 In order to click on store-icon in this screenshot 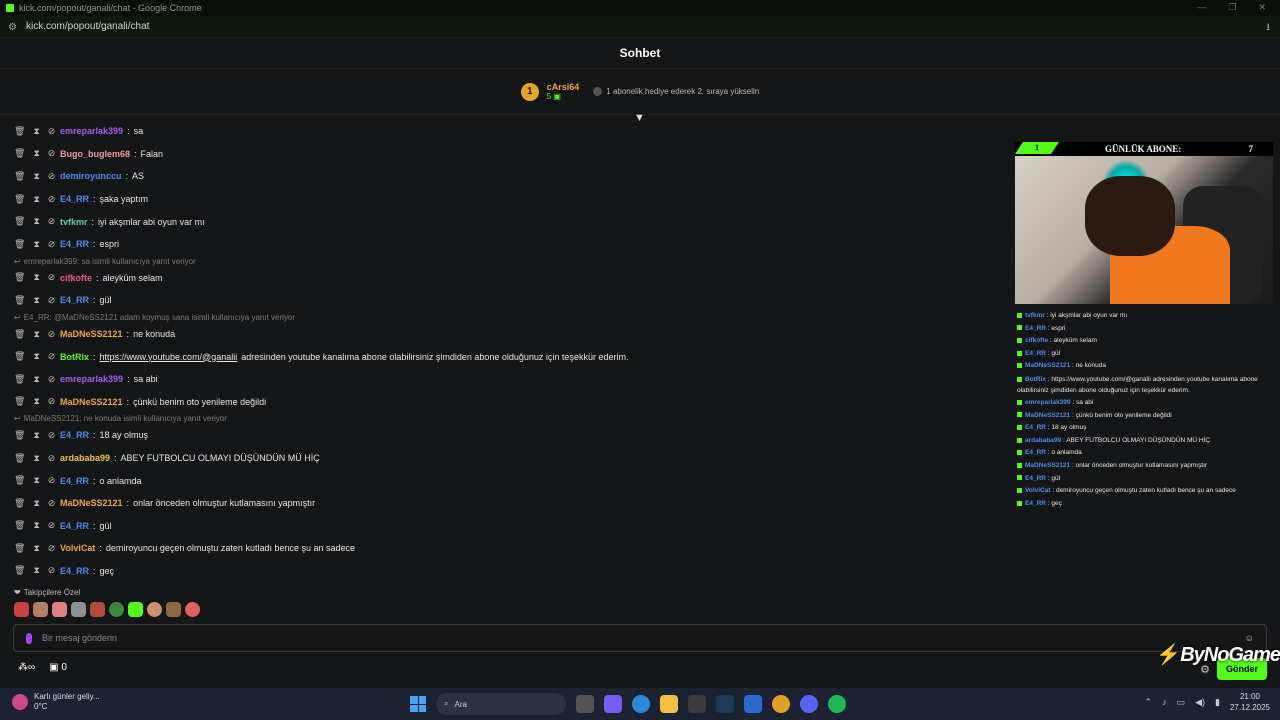, I will do `click(697, 704)`.